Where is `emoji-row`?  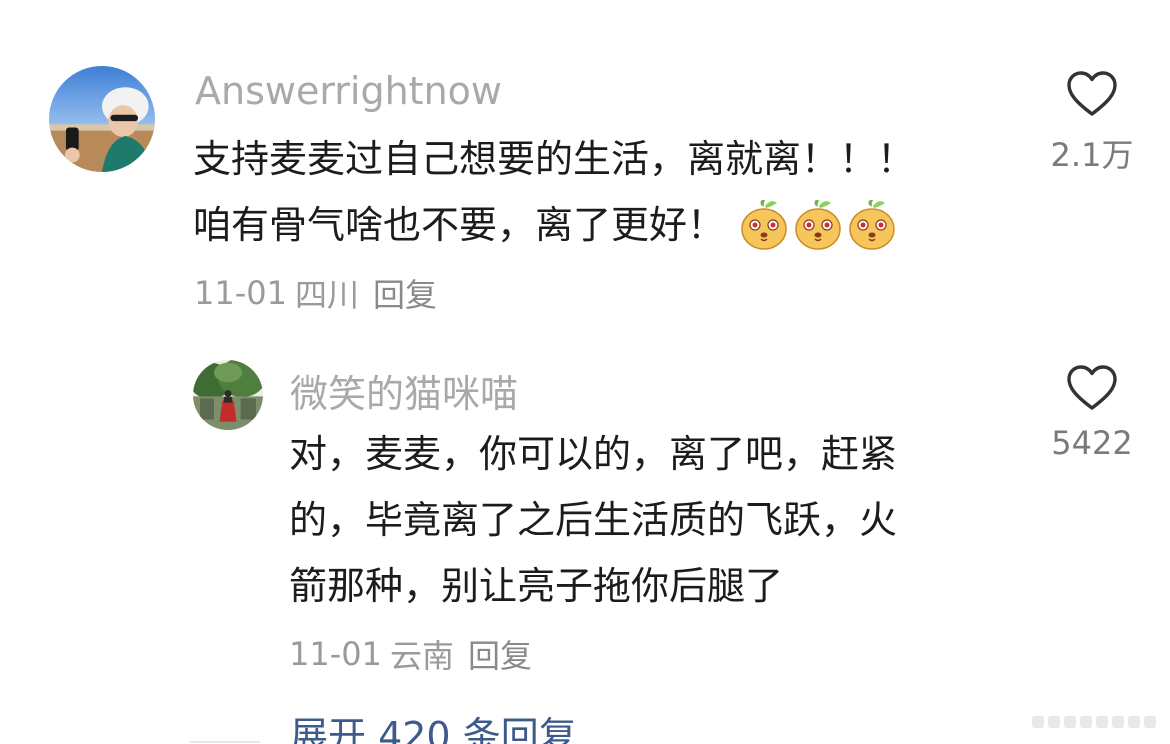 emoji-row is located at coordinates (818, 224).